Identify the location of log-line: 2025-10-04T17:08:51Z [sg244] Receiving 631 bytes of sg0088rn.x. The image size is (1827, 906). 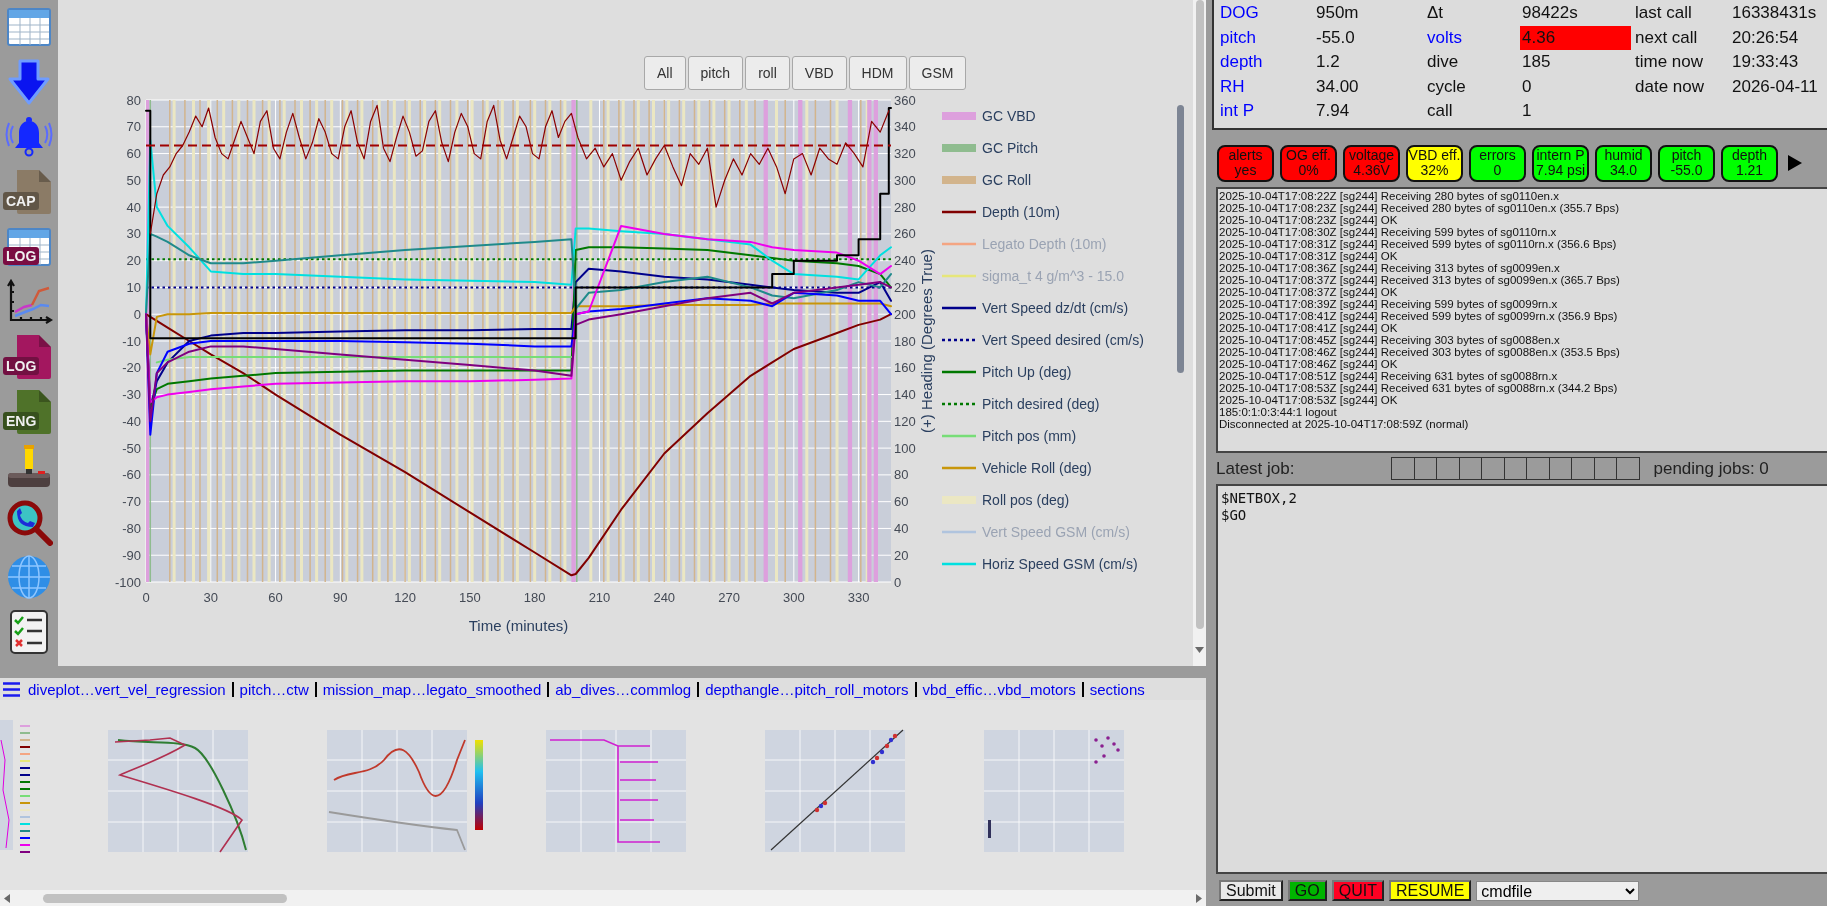
(1389, 376).